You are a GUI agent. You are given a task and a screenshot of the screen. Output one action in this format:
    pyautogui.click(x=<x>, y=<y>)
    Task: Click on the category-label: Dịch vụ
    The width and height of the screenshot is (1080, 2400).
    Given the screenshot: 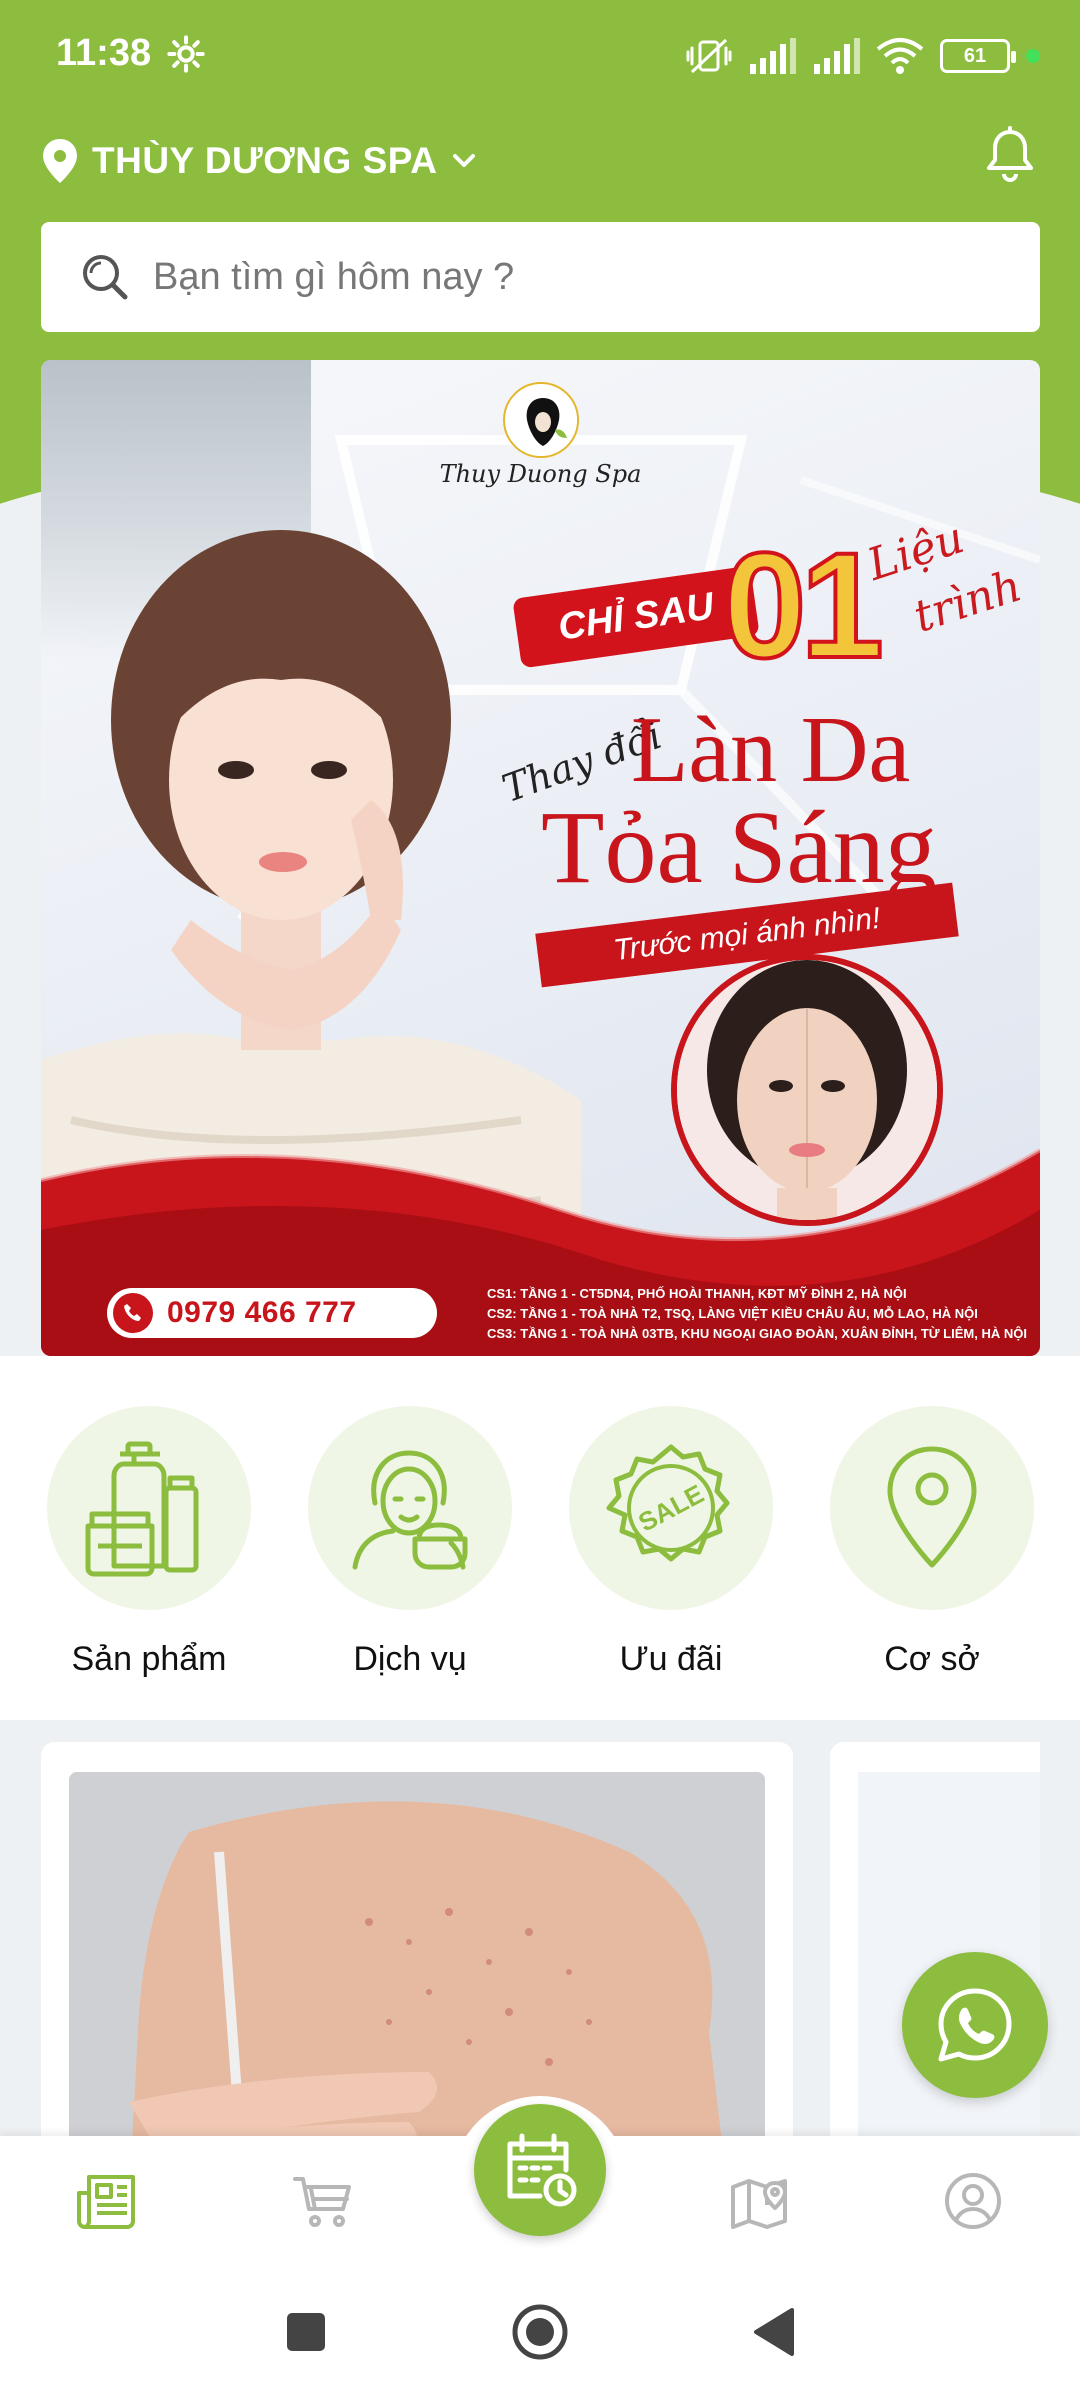 What is the action you would take?
    pyautogui.click(x=410, y=1659)
    